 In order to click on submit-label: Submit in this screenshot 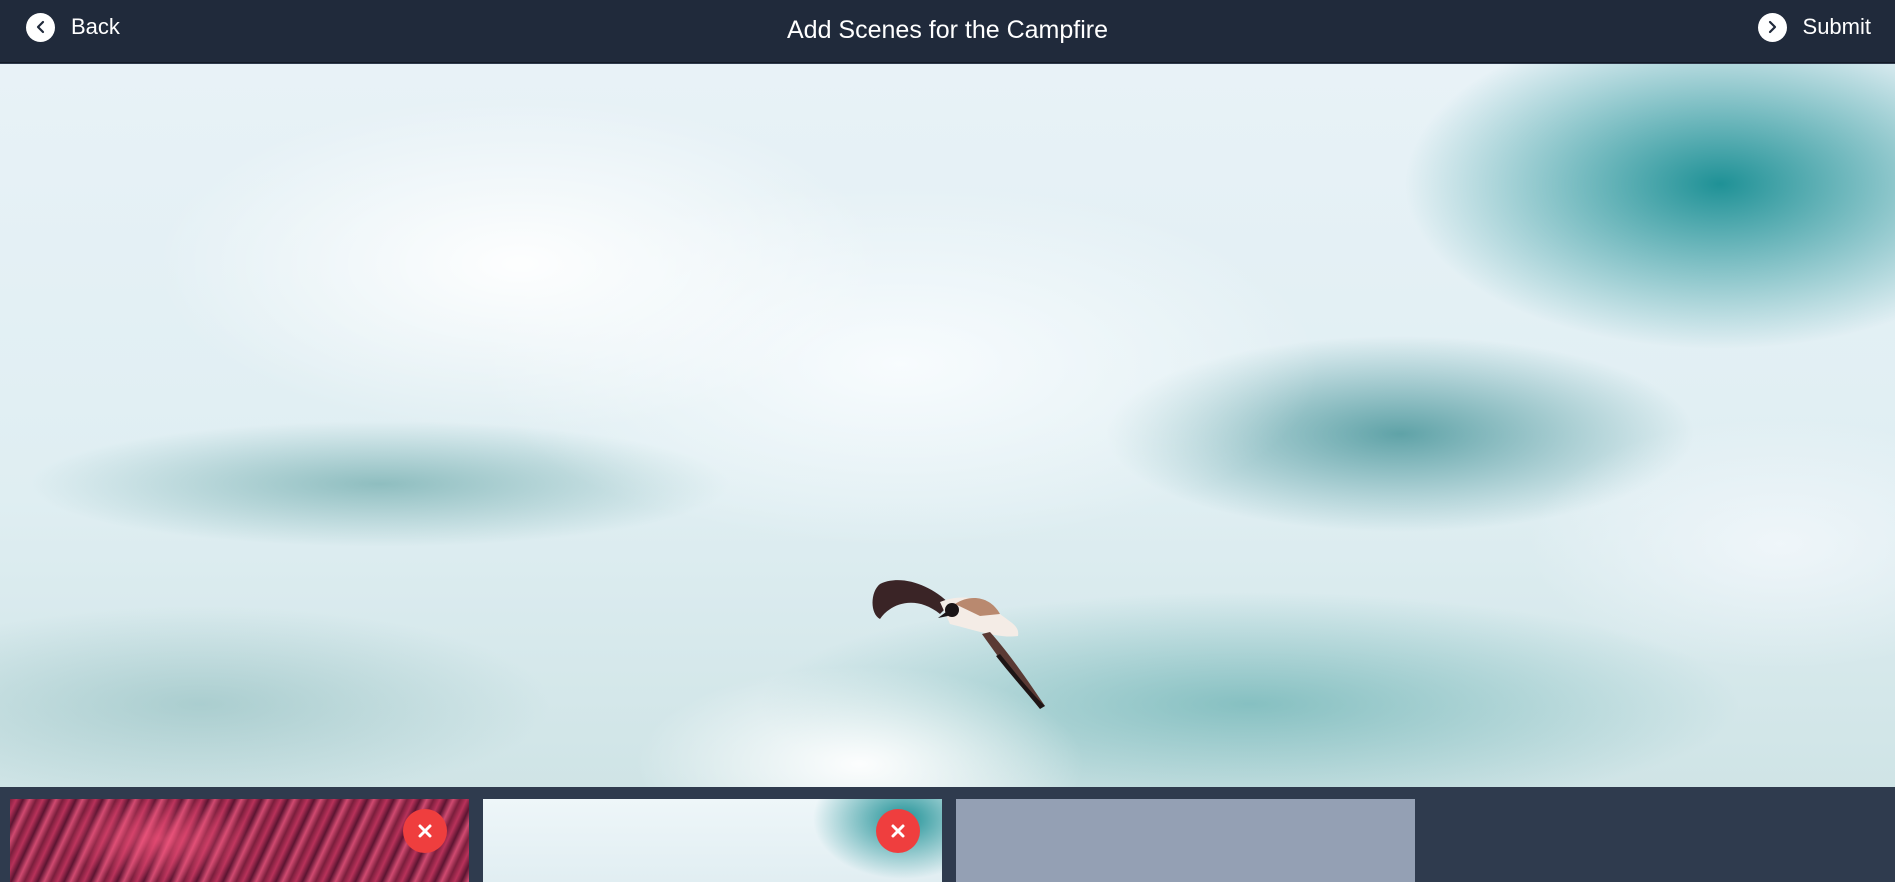, I will do `click(1836, 26)`.